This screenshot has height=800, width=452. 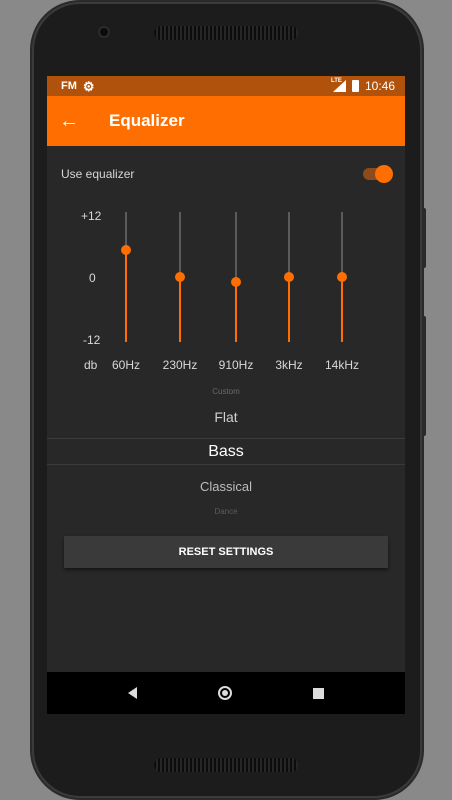 What do you see at coordinates (226, 552) in the screenshot?
I see `reset-settings-button: RESET SETTINGS` at bounding box center [226, 552].